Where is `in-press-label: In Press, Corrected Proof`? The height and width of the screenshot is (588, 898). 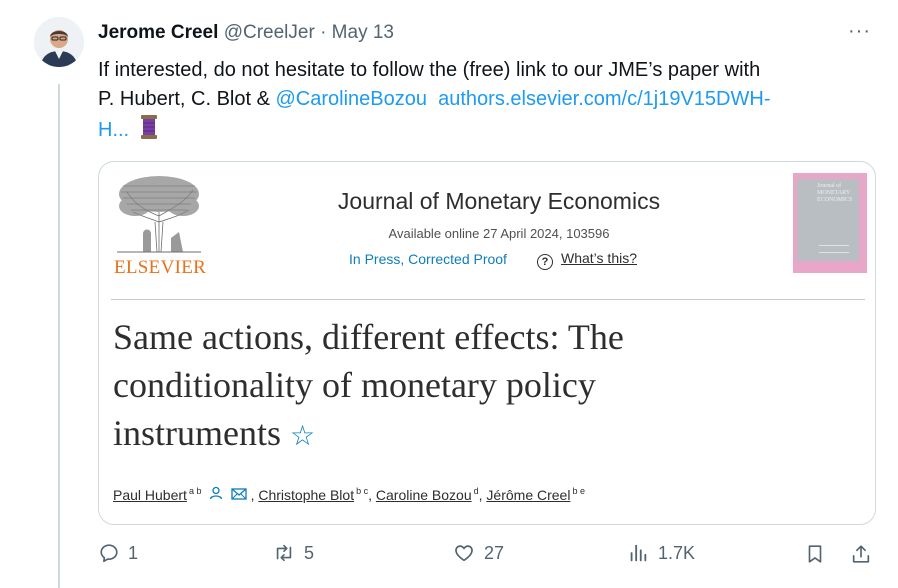 in-press-label: In Press, Corrected Proof is located at coordinates (428, 259).